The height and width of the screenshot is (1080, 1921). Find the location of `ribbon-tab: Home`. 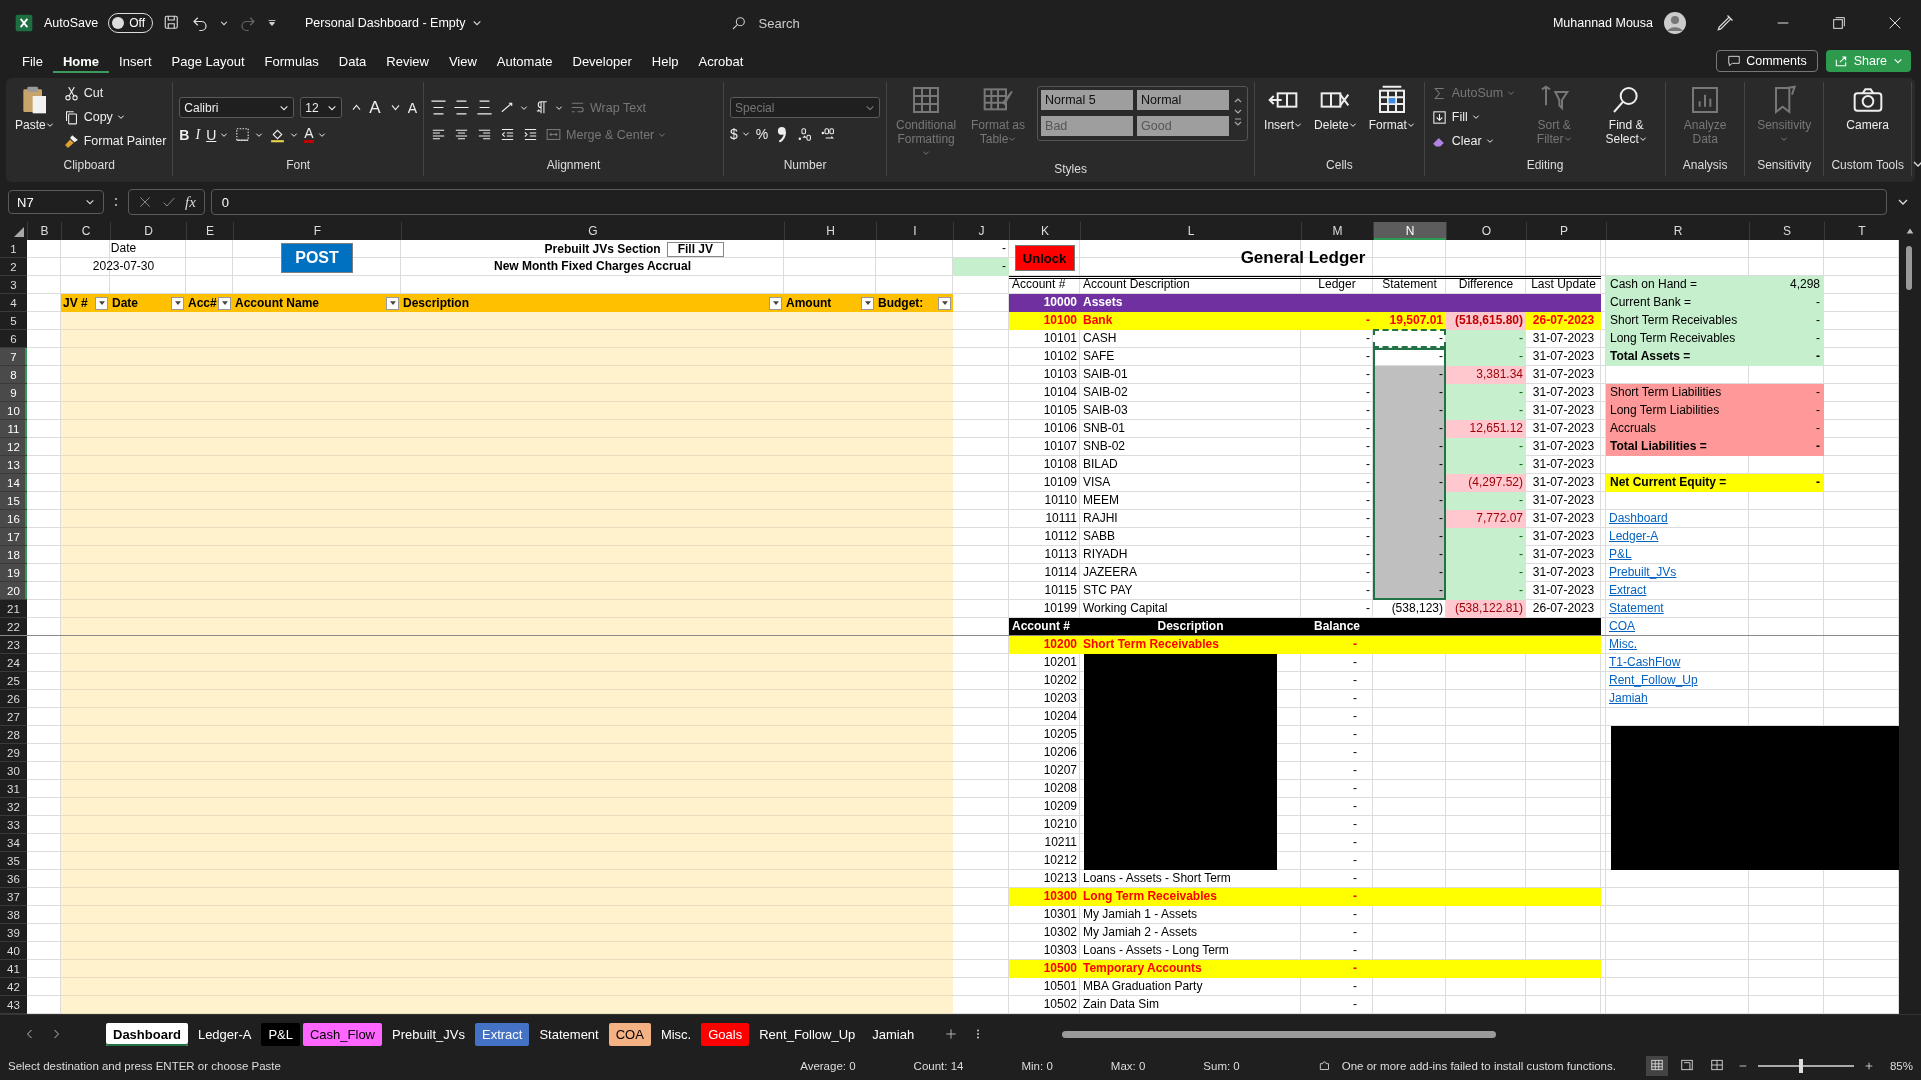

ribbon-tab: Home is located at coordinates (81, 61).